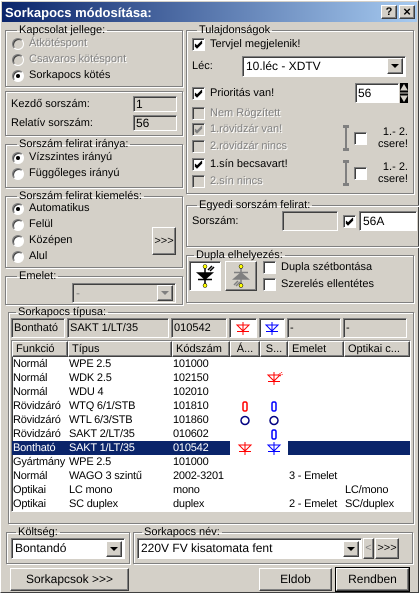  Describe the element at coordinates (62, 312) in the screenshot. I see `group-title: Sorkapocs típusa:` at that location.